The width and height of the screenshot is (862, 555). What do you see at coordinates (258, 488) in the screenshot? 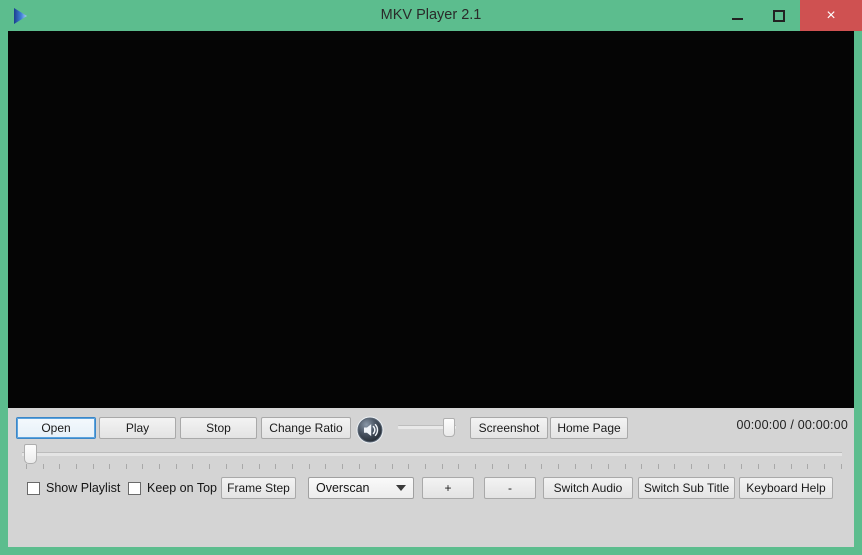
I see `frame-step-button: Frame Step` at bounding box center [258, 488].